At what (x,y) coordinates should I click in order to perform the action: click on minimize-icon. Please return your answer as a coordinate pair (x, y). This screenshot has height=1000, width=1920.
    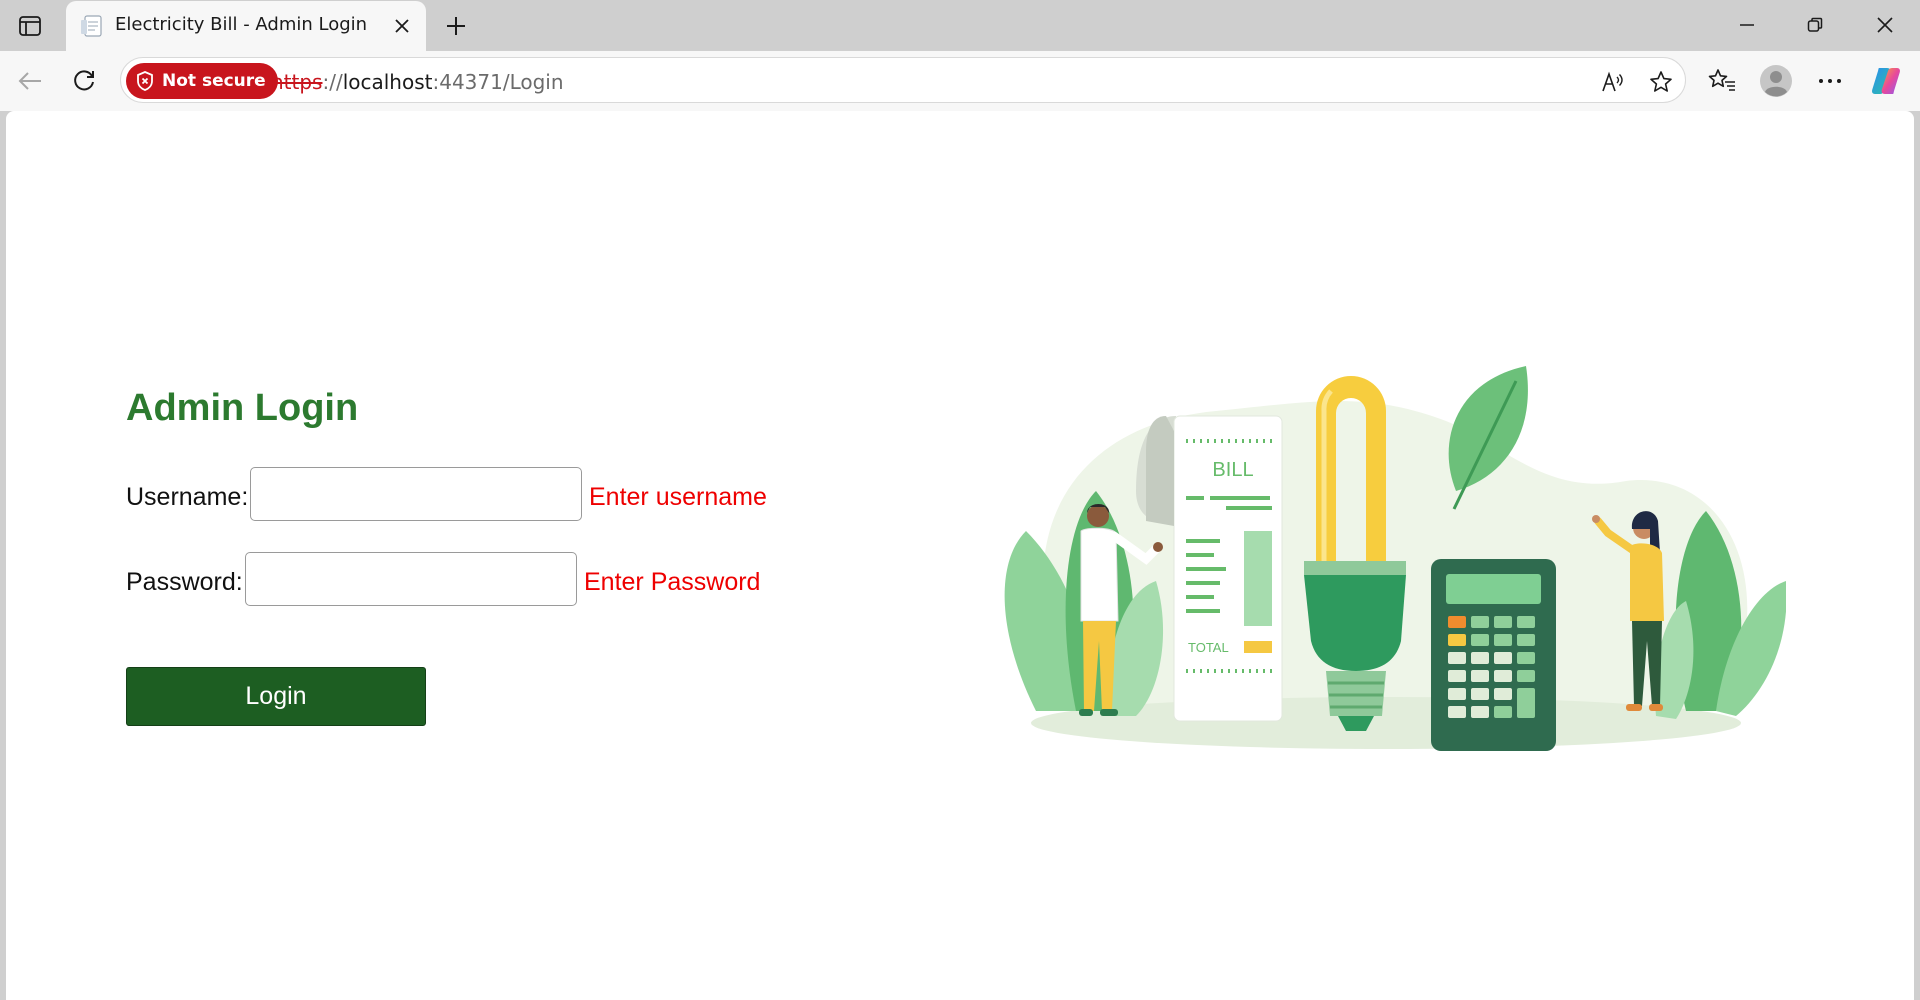
    Looking at the image, I should click on (1747, 25).